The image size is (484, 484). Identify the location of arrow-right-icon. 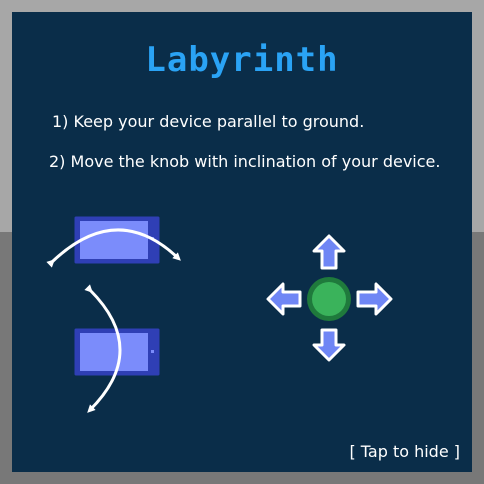
(374, 299).